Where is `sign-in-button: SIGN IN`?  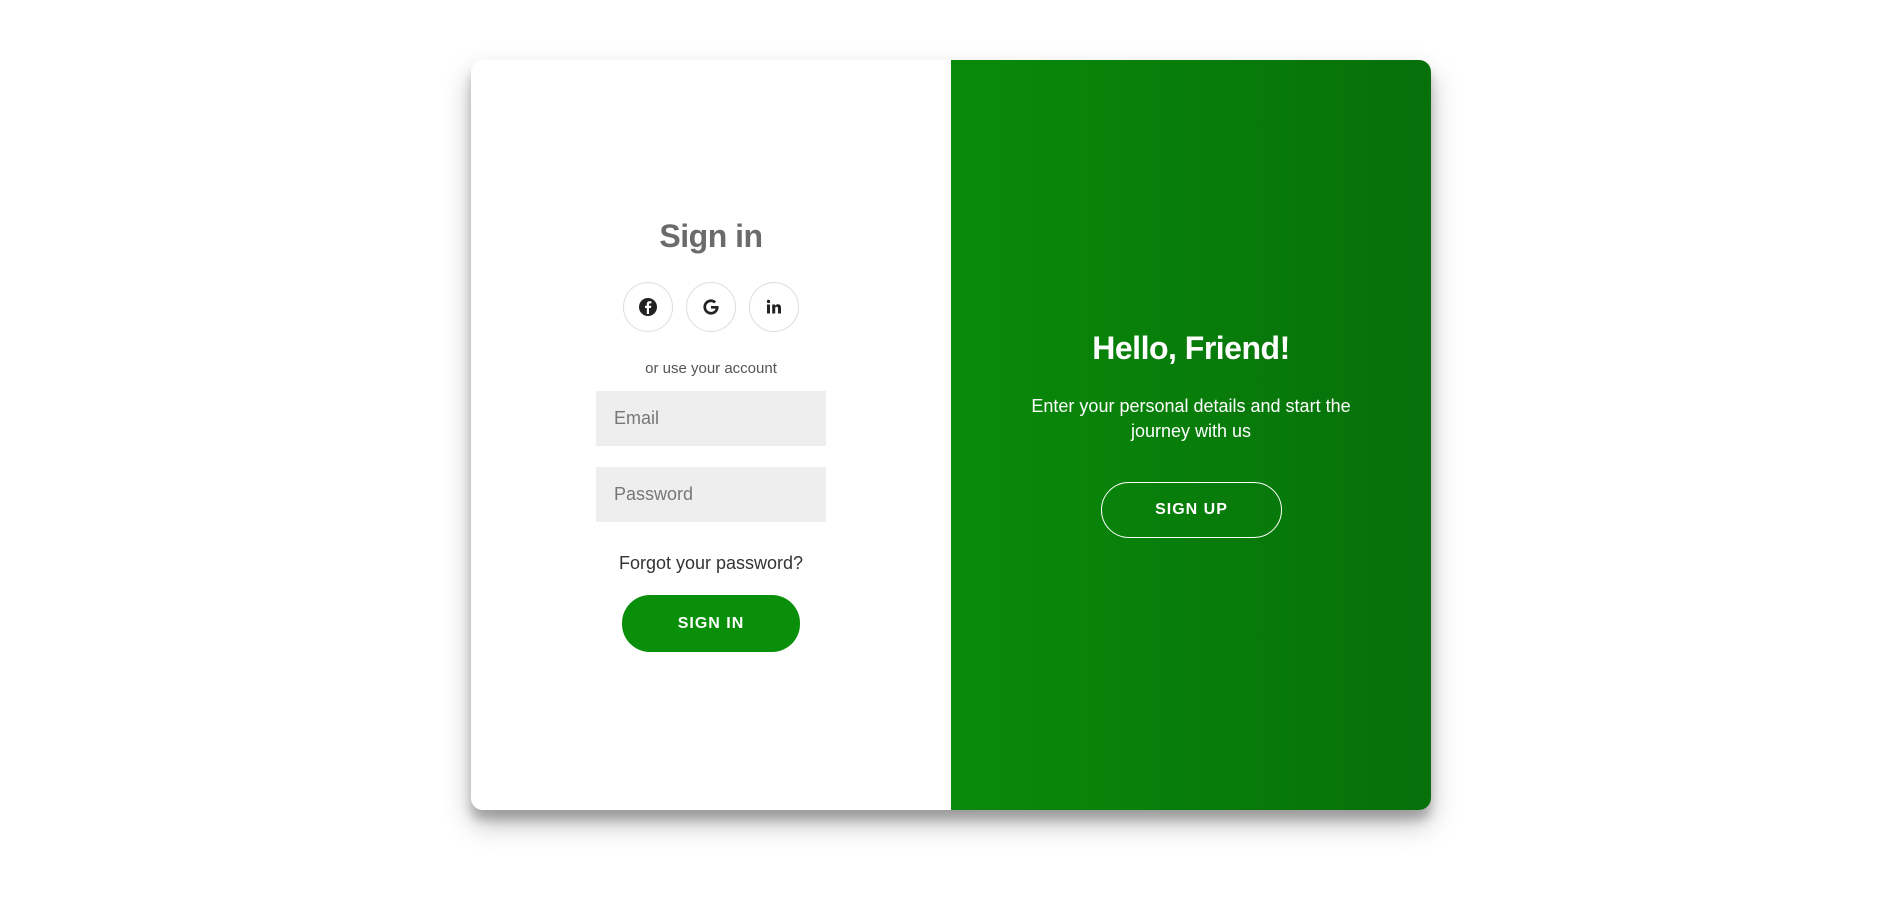
sign-in-button: SIGN IN is located at coordinates (711, 623).